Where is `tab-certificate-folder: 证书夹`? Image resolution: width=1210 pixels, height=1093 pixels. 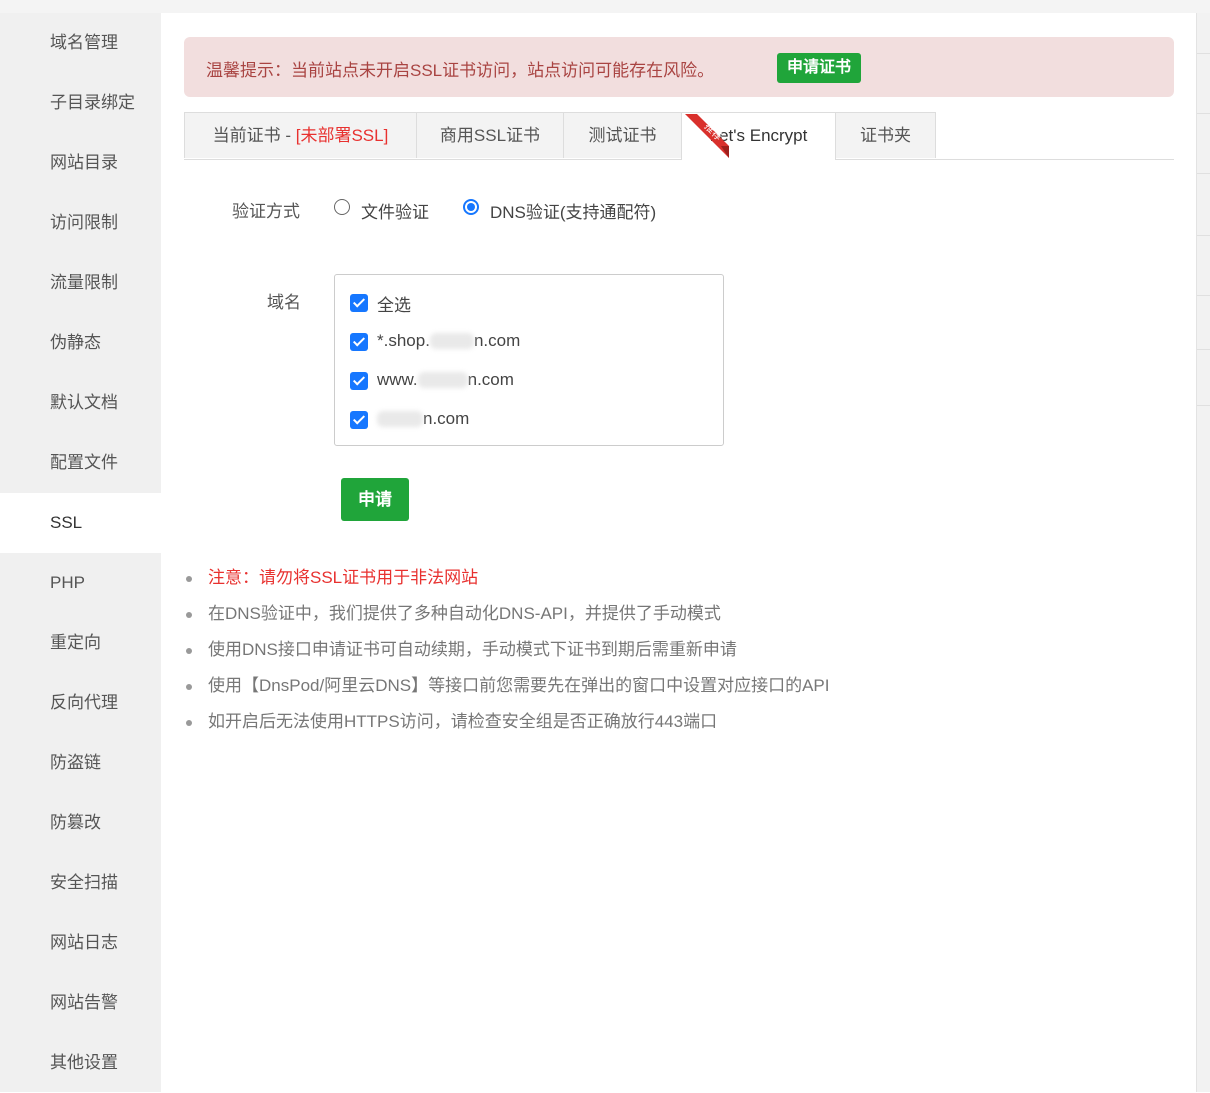 tab-certificate-folder: 证书夹 is located at coordinates (885, 135).